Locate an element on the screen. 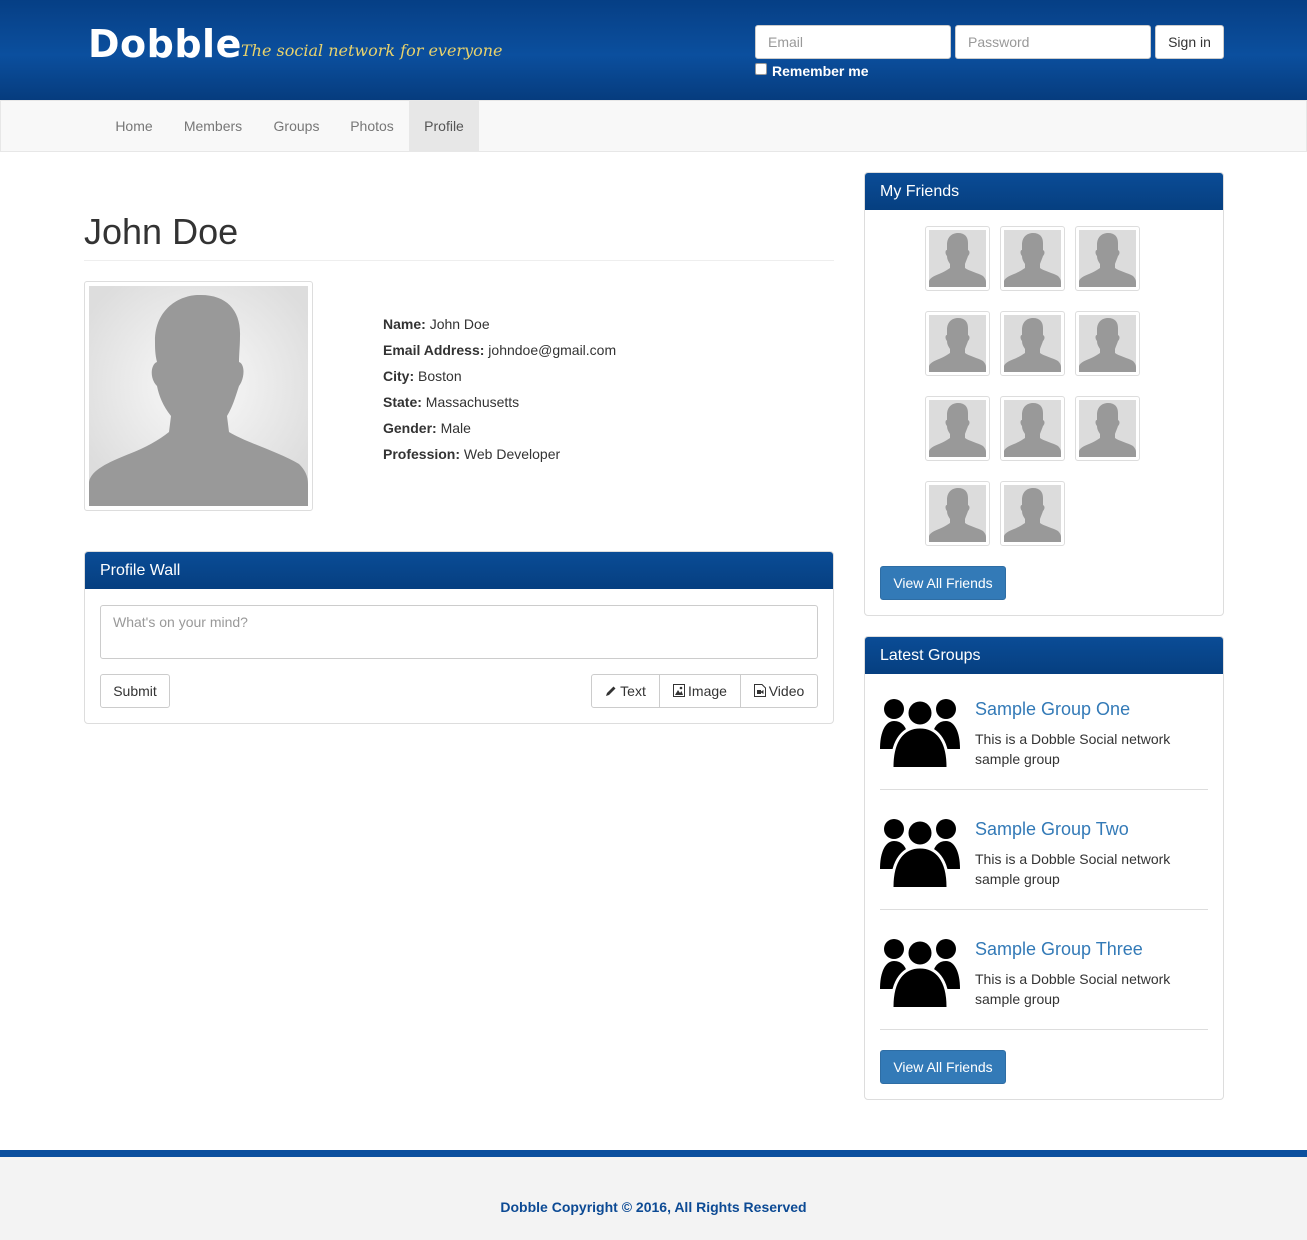 The width and height of the screenshot is (1307, 1240). profile-field-state: State: Massachusetts is located at coordinates (451, 402).